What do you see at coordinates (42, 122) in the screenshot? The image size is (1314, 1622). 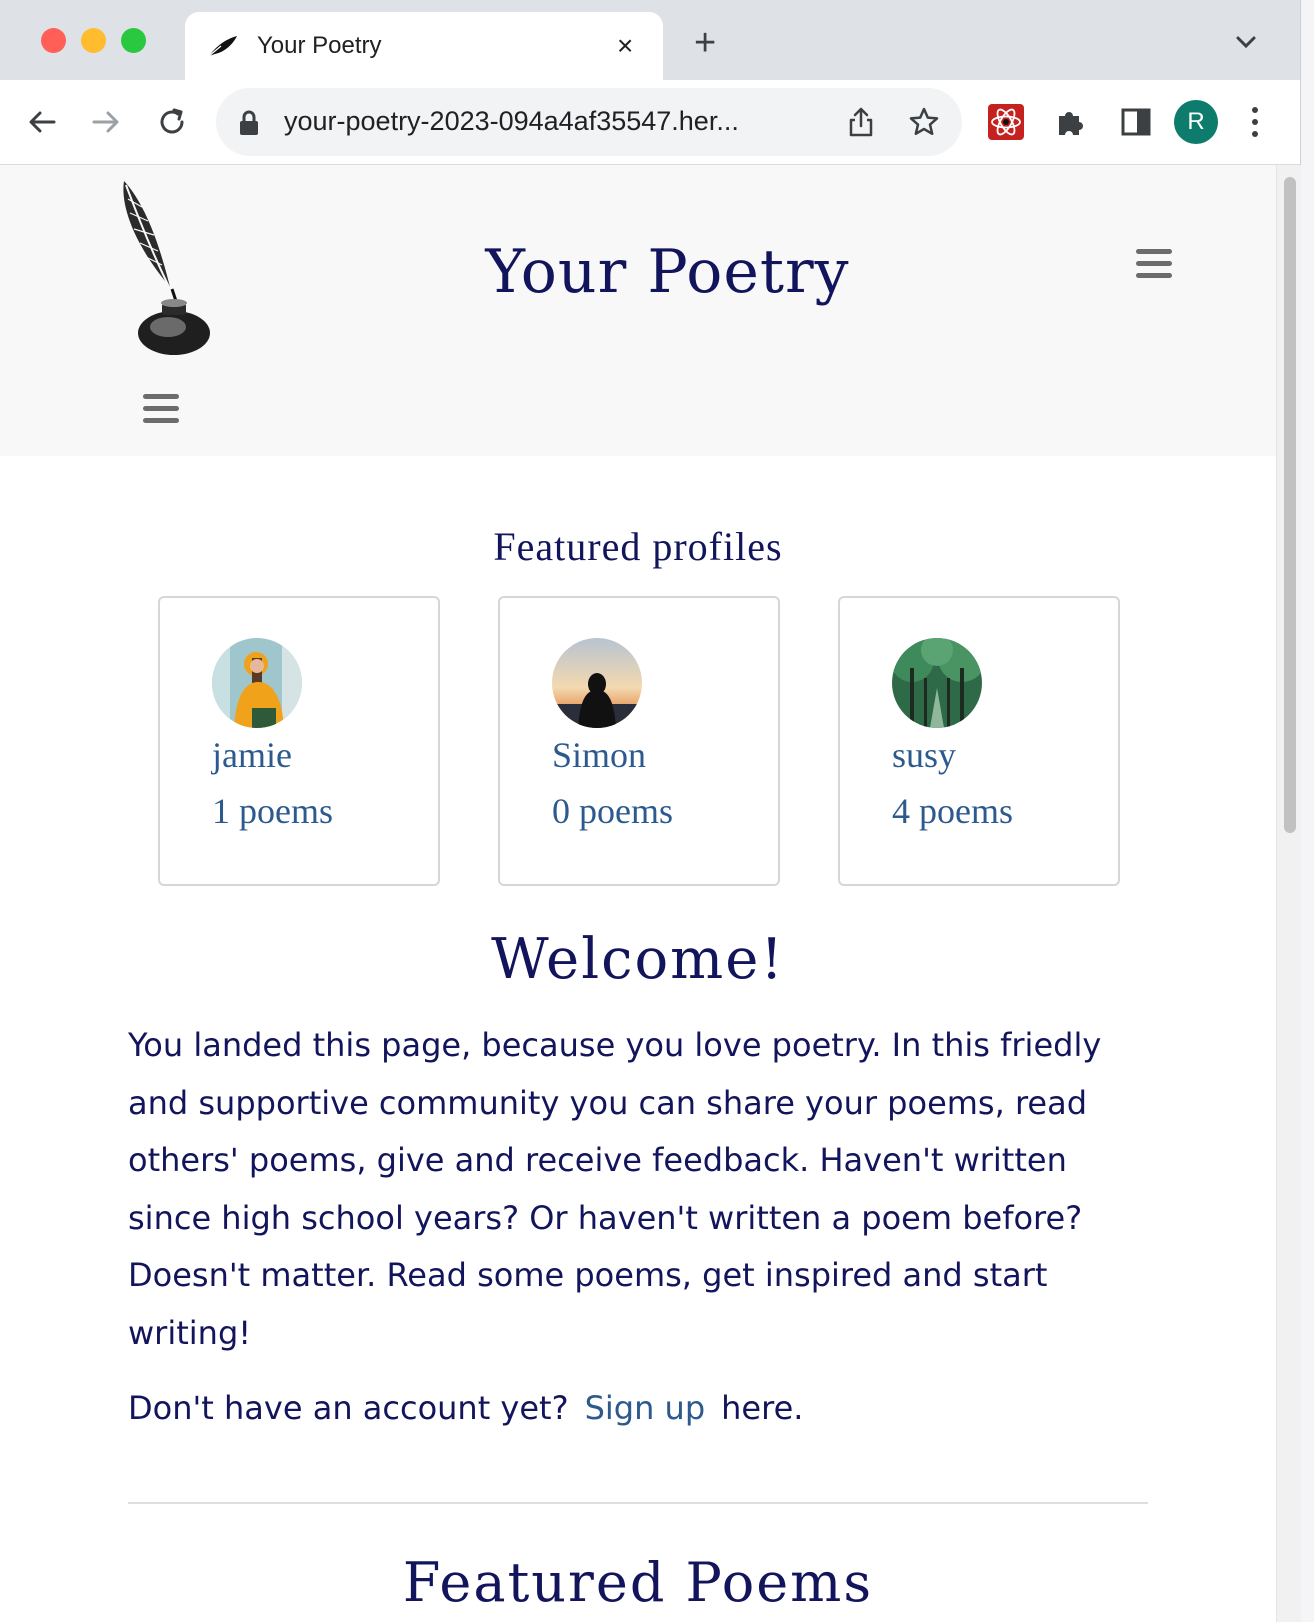 I see `back-arrow-icon` at bounding box center [42, 122].